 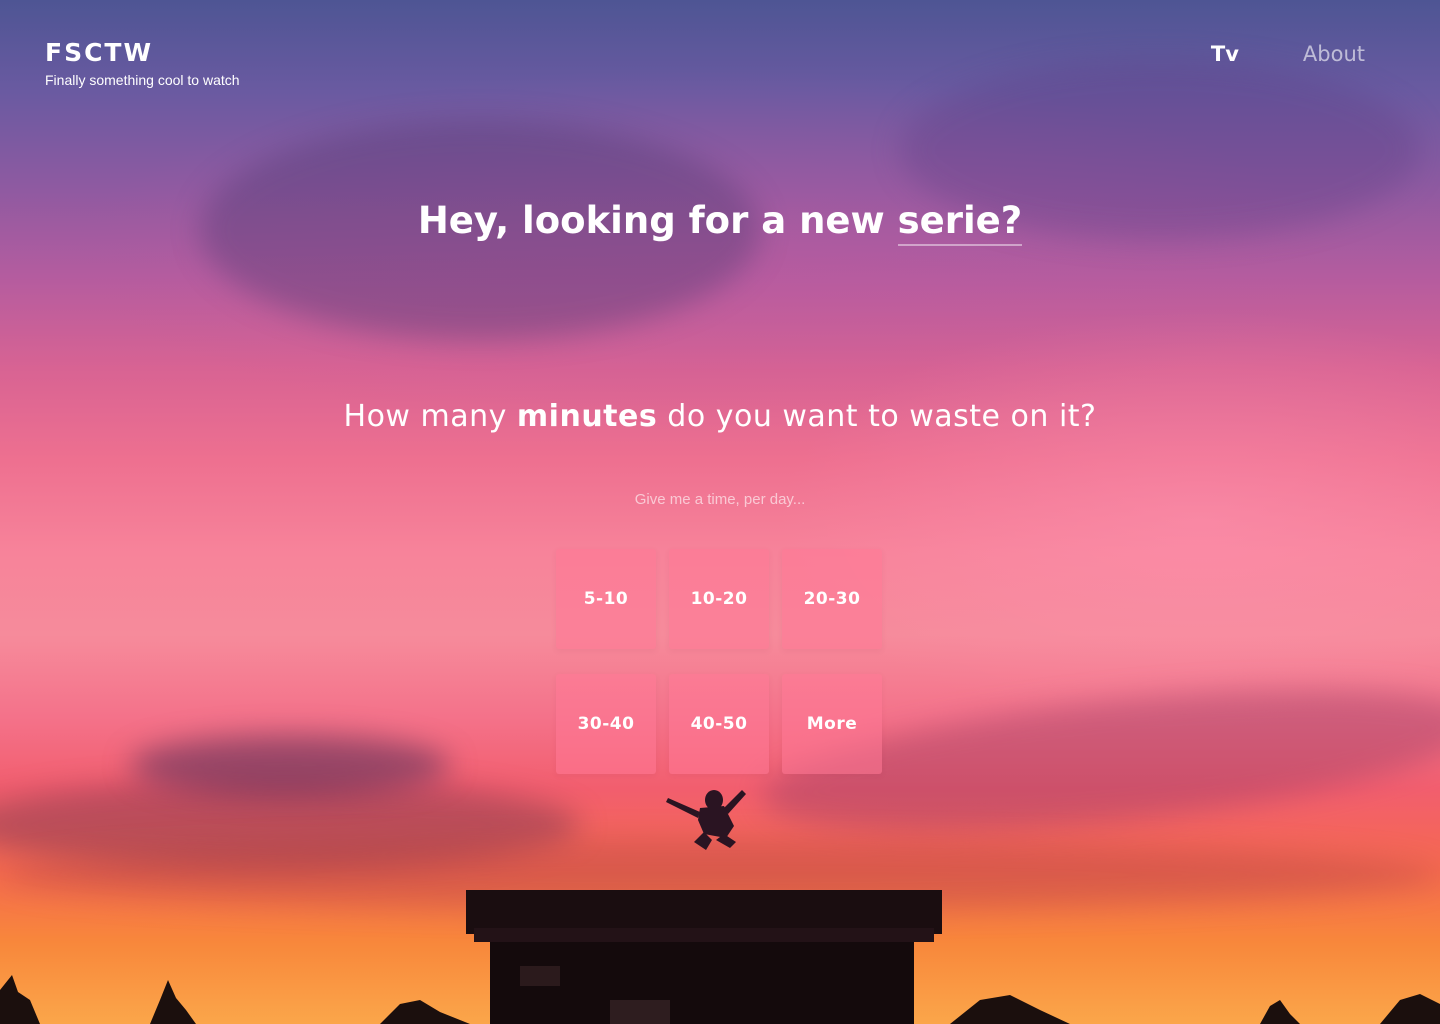 I want to click on brand-logo: FSCTW, so click(x=142, y=53).